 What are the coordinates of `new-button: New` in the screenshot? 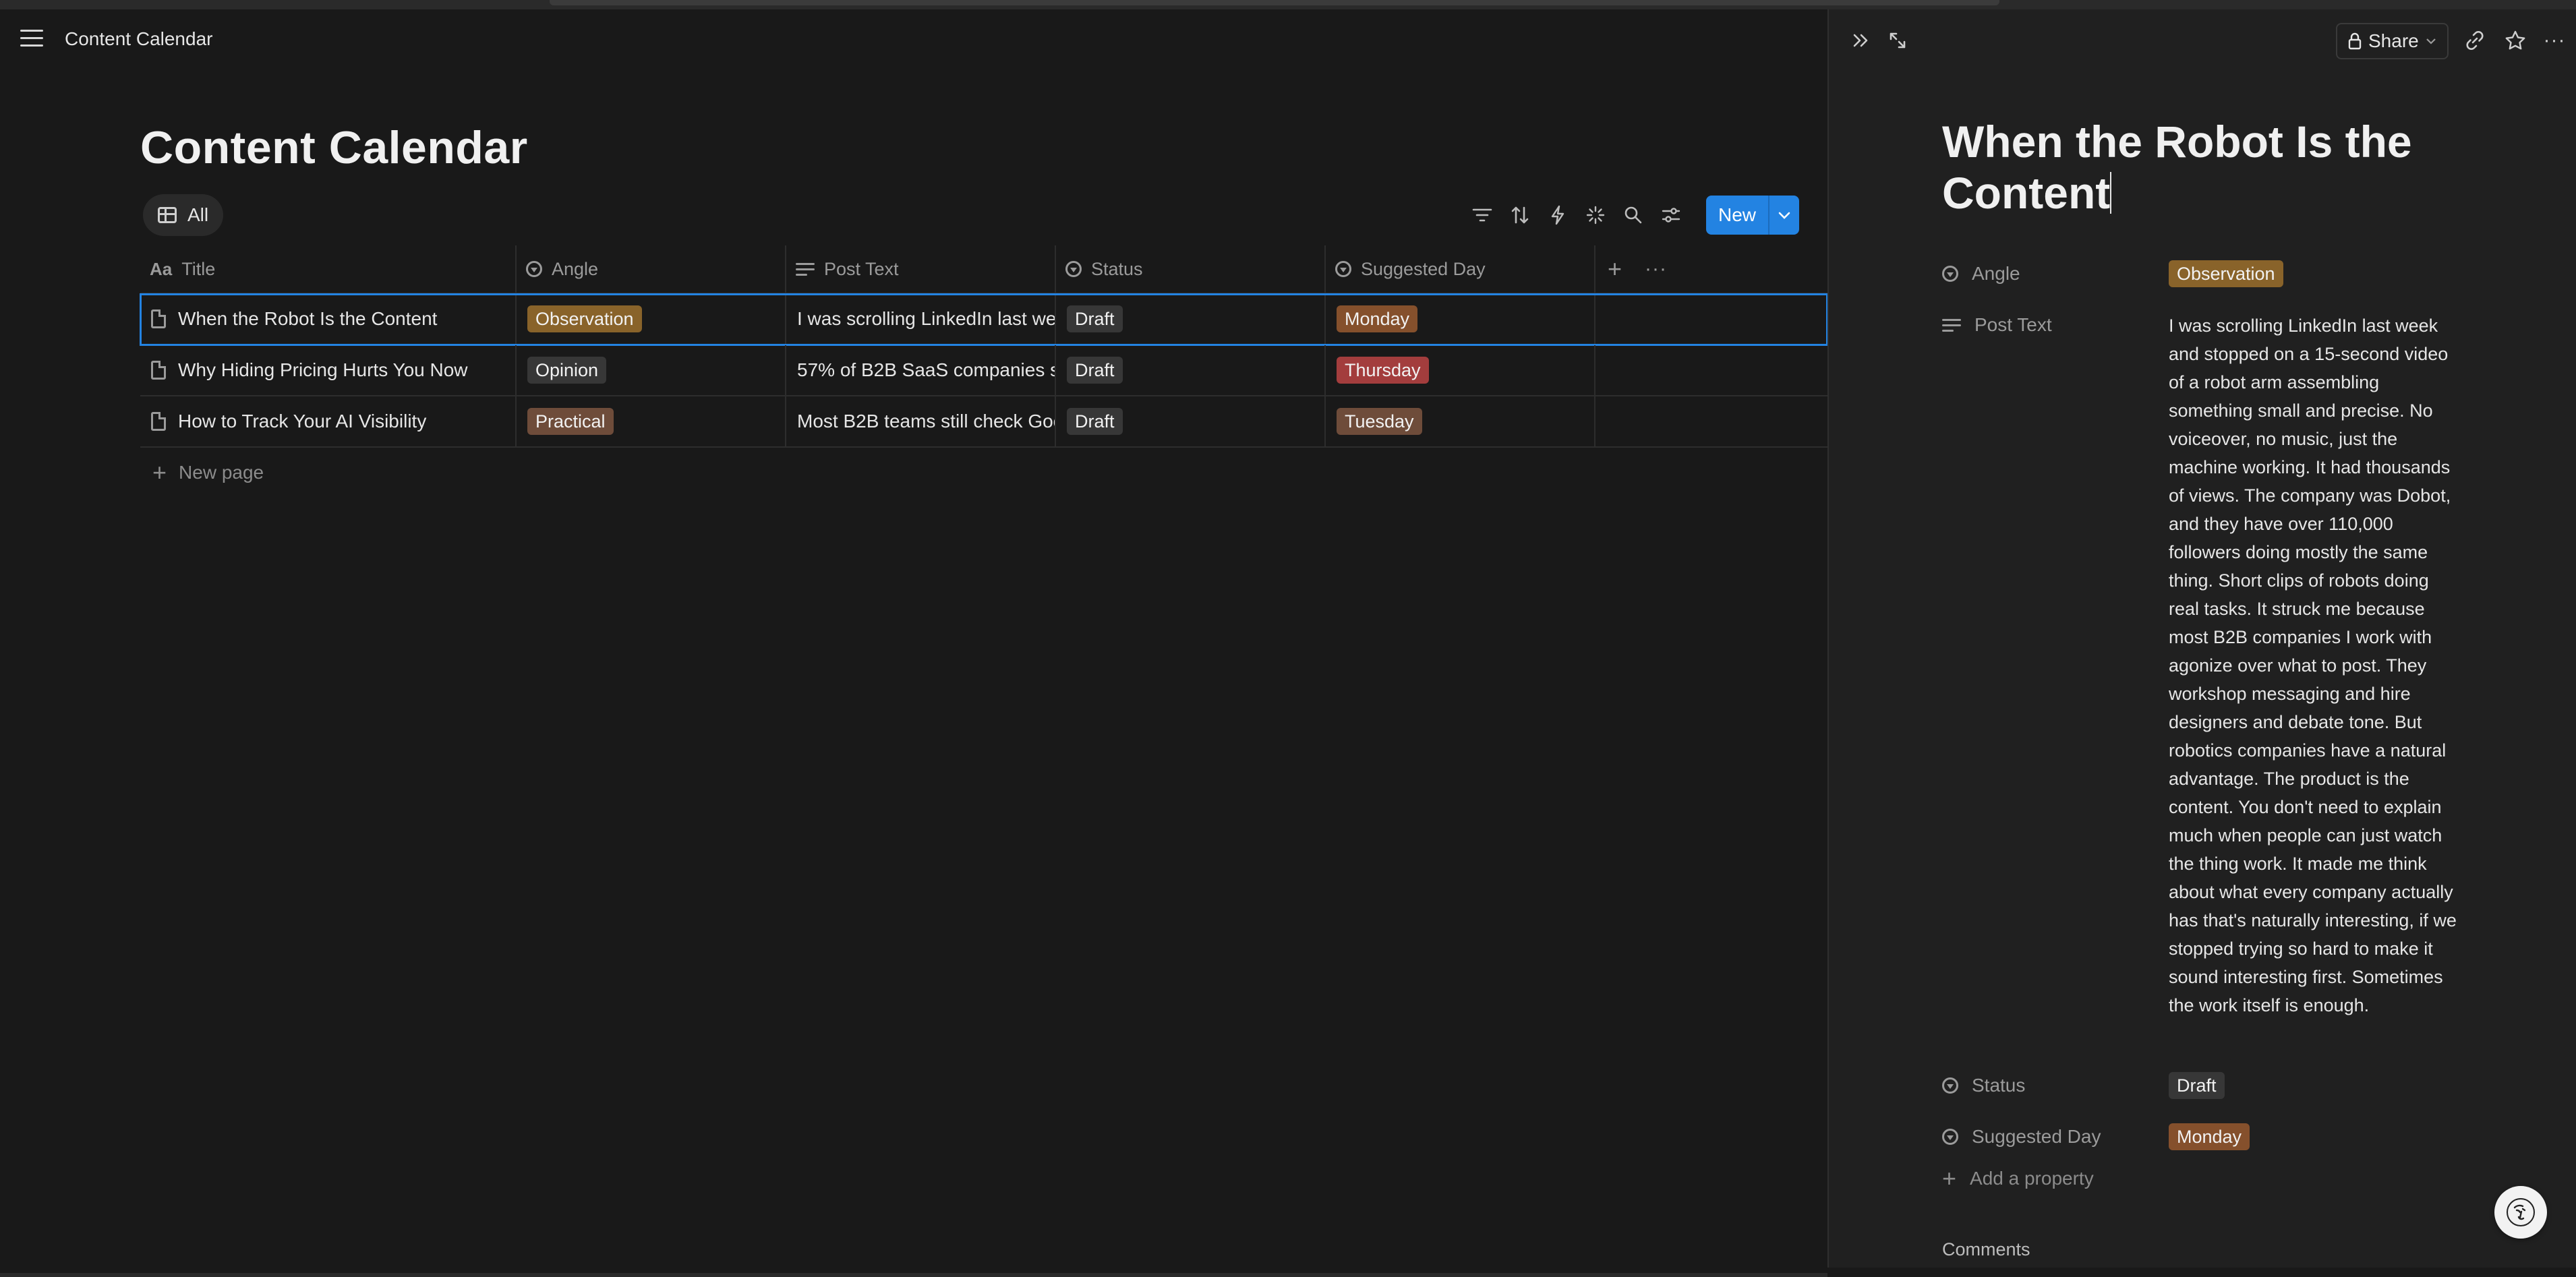 It's located at (1738, 215).